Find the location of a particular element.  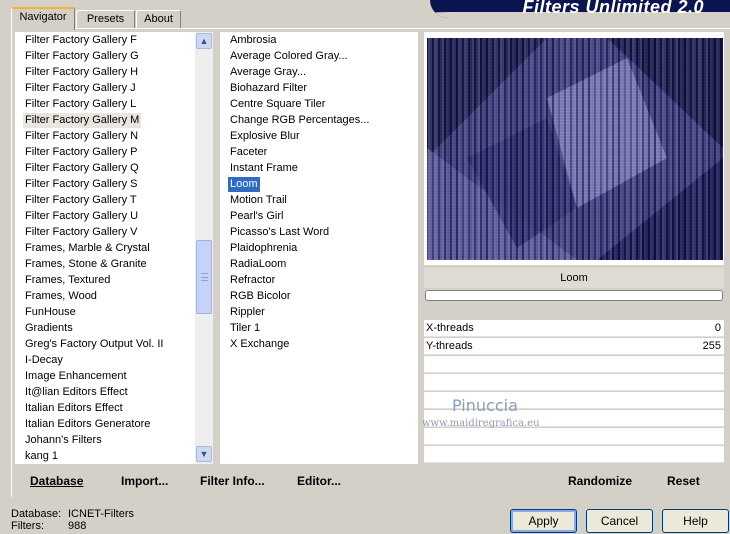

param-row-x-threads: X-threads 0 is located at coordinates (574, 328).